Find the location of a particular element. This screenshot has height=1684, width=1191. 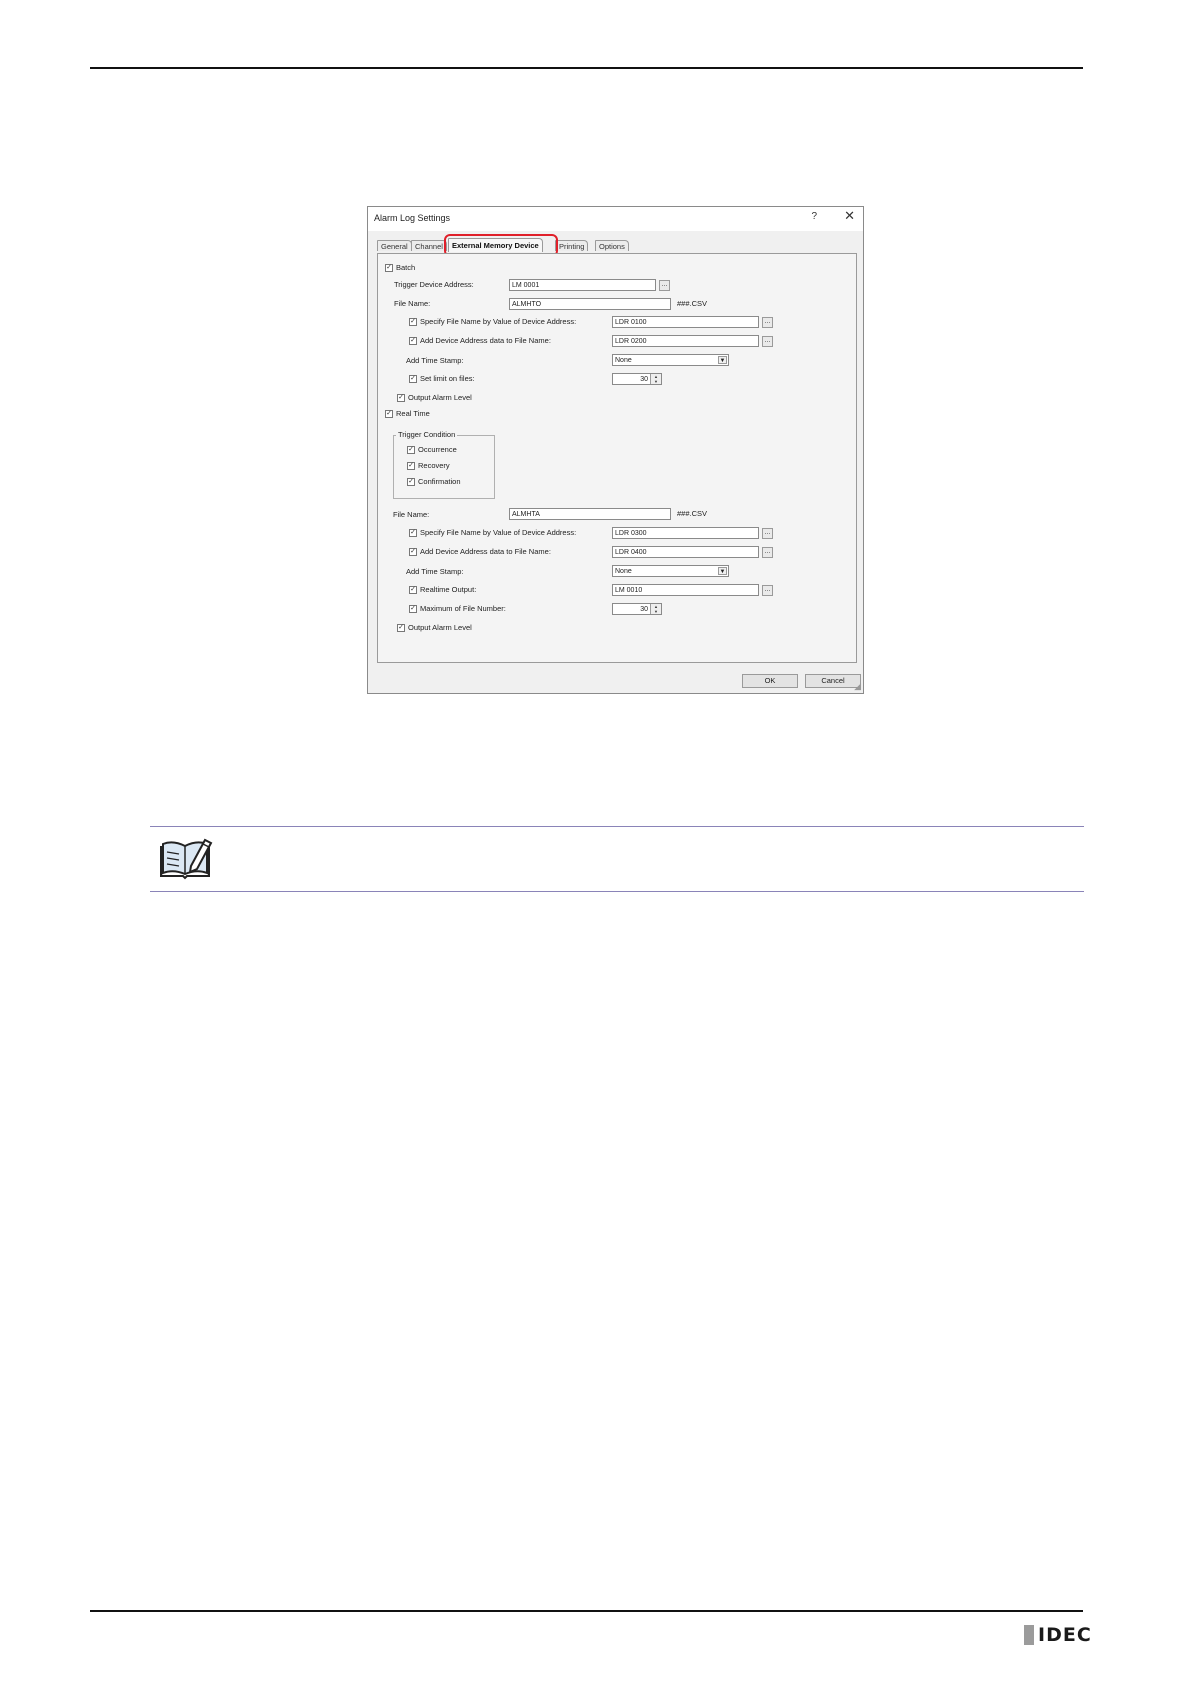

logo-bar is located at coordinates (1029, 1635).